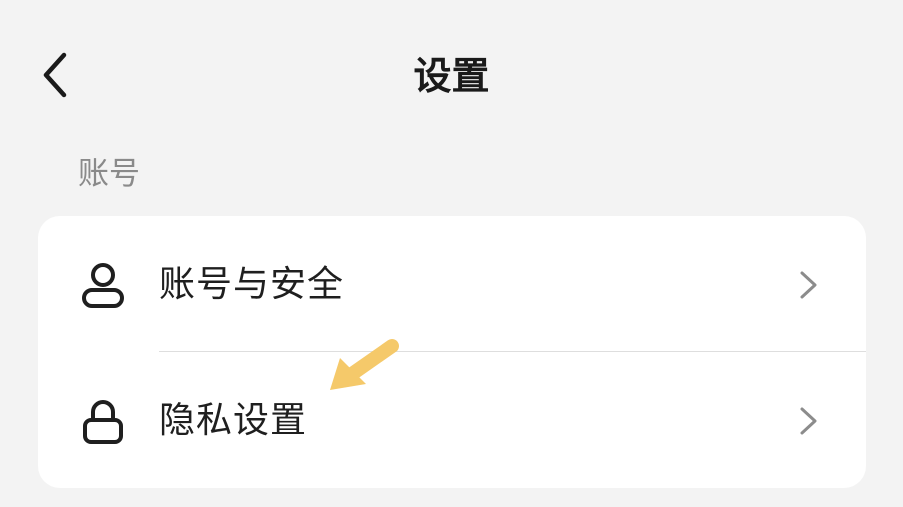  What do you see at coordinates (109, 174) in the screenshot?
I see `section-label-account: 账号` at bounding box center [109, 174].